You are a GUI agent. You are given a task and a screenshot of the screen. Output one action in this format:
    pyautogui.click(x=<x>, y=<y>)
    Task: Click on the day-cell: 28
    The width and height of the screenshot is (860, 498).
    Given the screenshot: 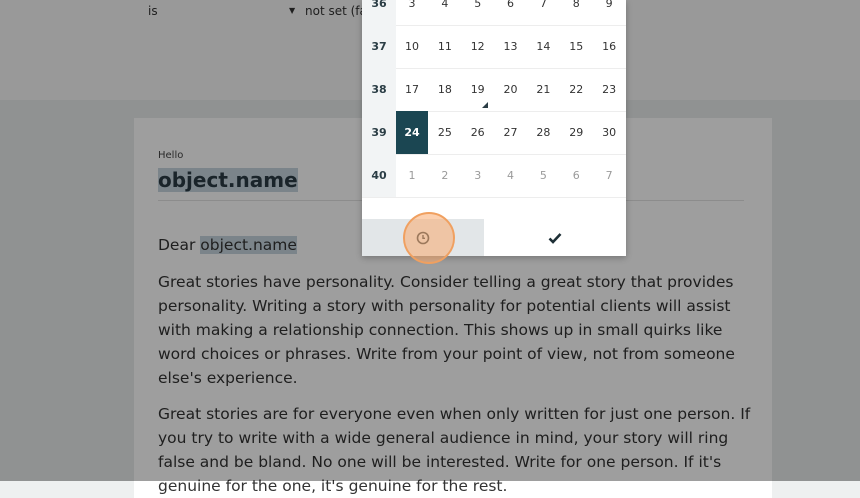 What is the action you would take?
    pyautogui.click(x=543, y=132)
    